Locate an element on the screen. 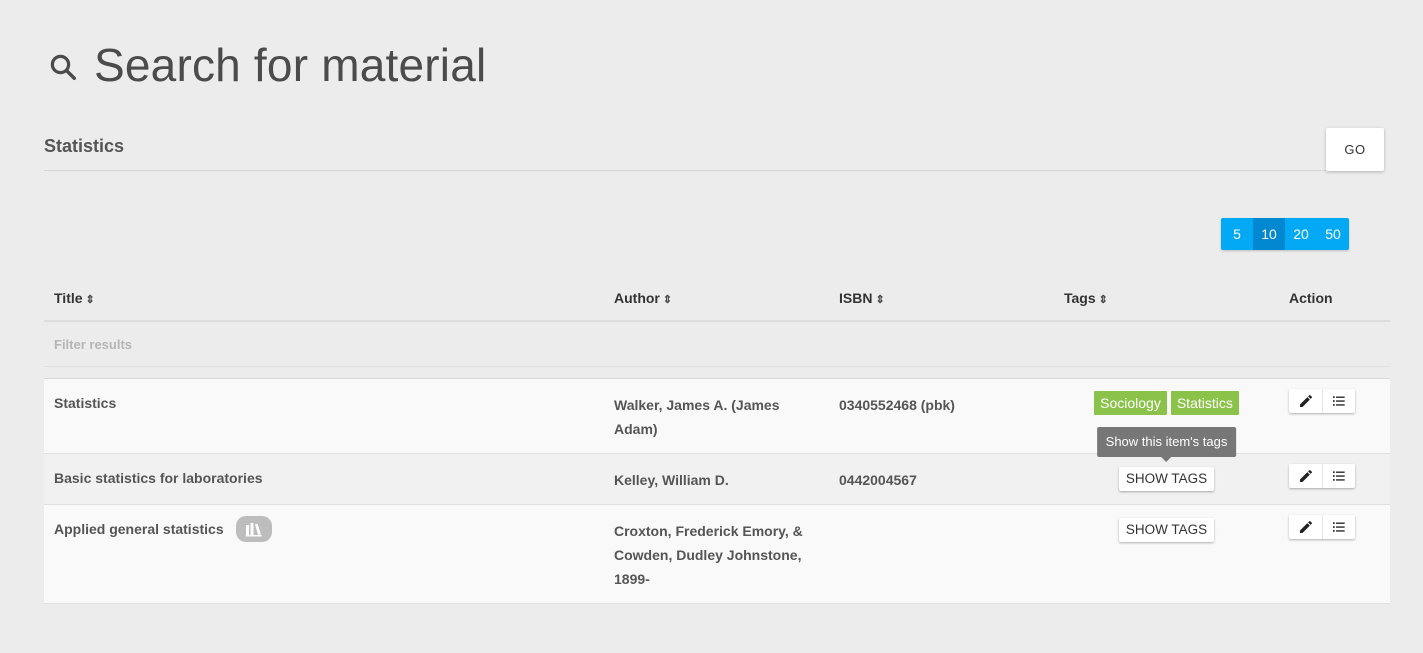  go-button: GO is located at coordinates (1355, 149).